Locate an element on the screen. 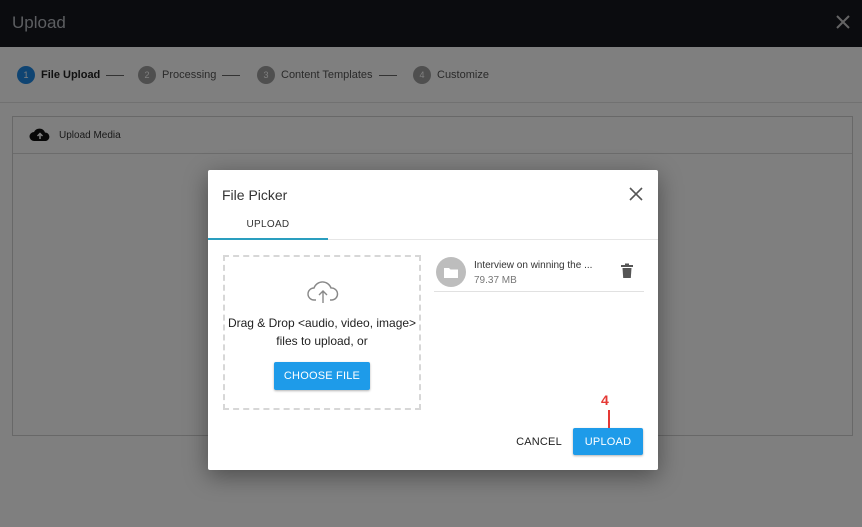  trash-icon is located at coordinates (627, 271).